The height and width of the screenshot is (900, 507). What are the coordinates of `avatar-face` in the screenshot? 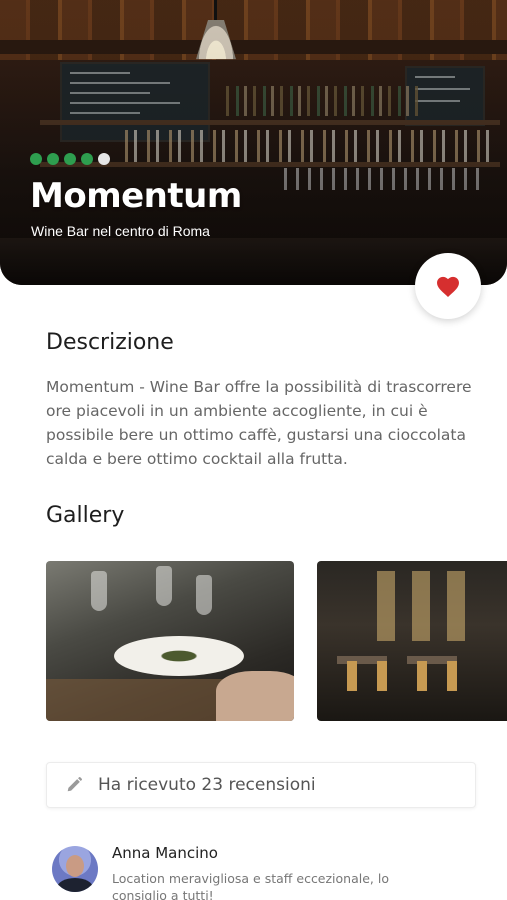 It's located at (75, 866).